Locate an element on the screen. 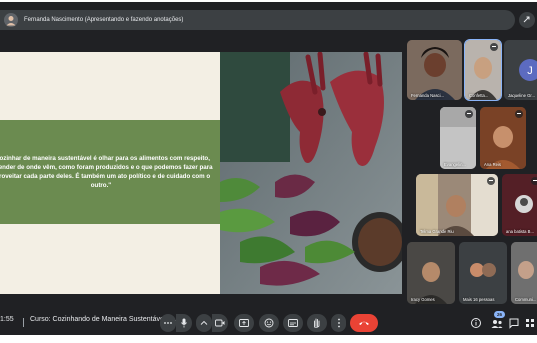  mic-button is located at coordinates (184, 323).